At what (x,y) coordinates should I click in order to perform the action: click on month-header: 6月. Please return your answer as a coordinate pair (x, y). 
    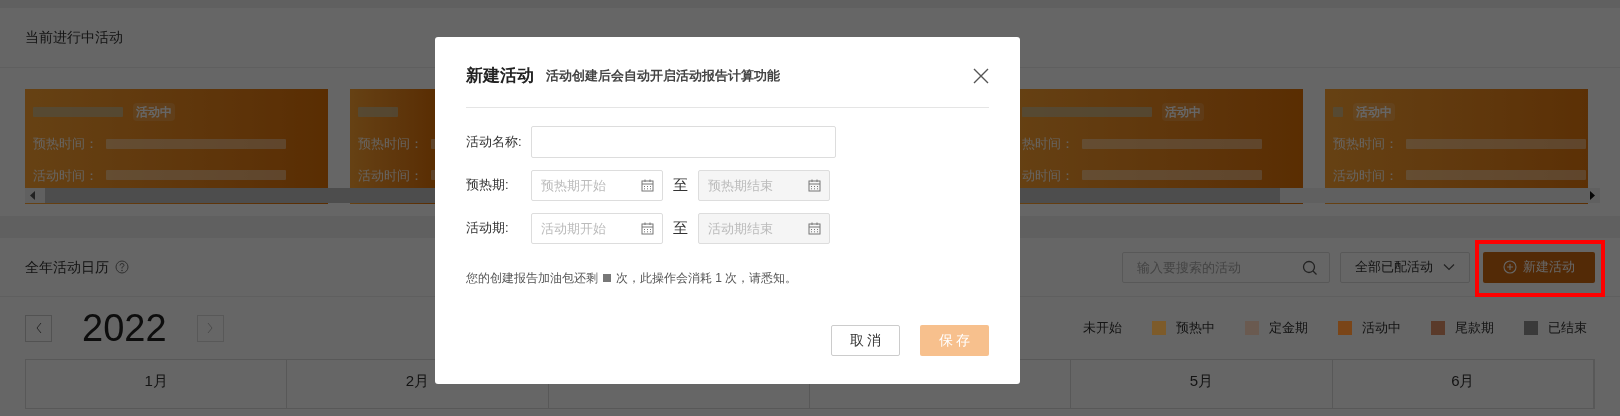
    Looking at the image, I should click on (1463, 384).